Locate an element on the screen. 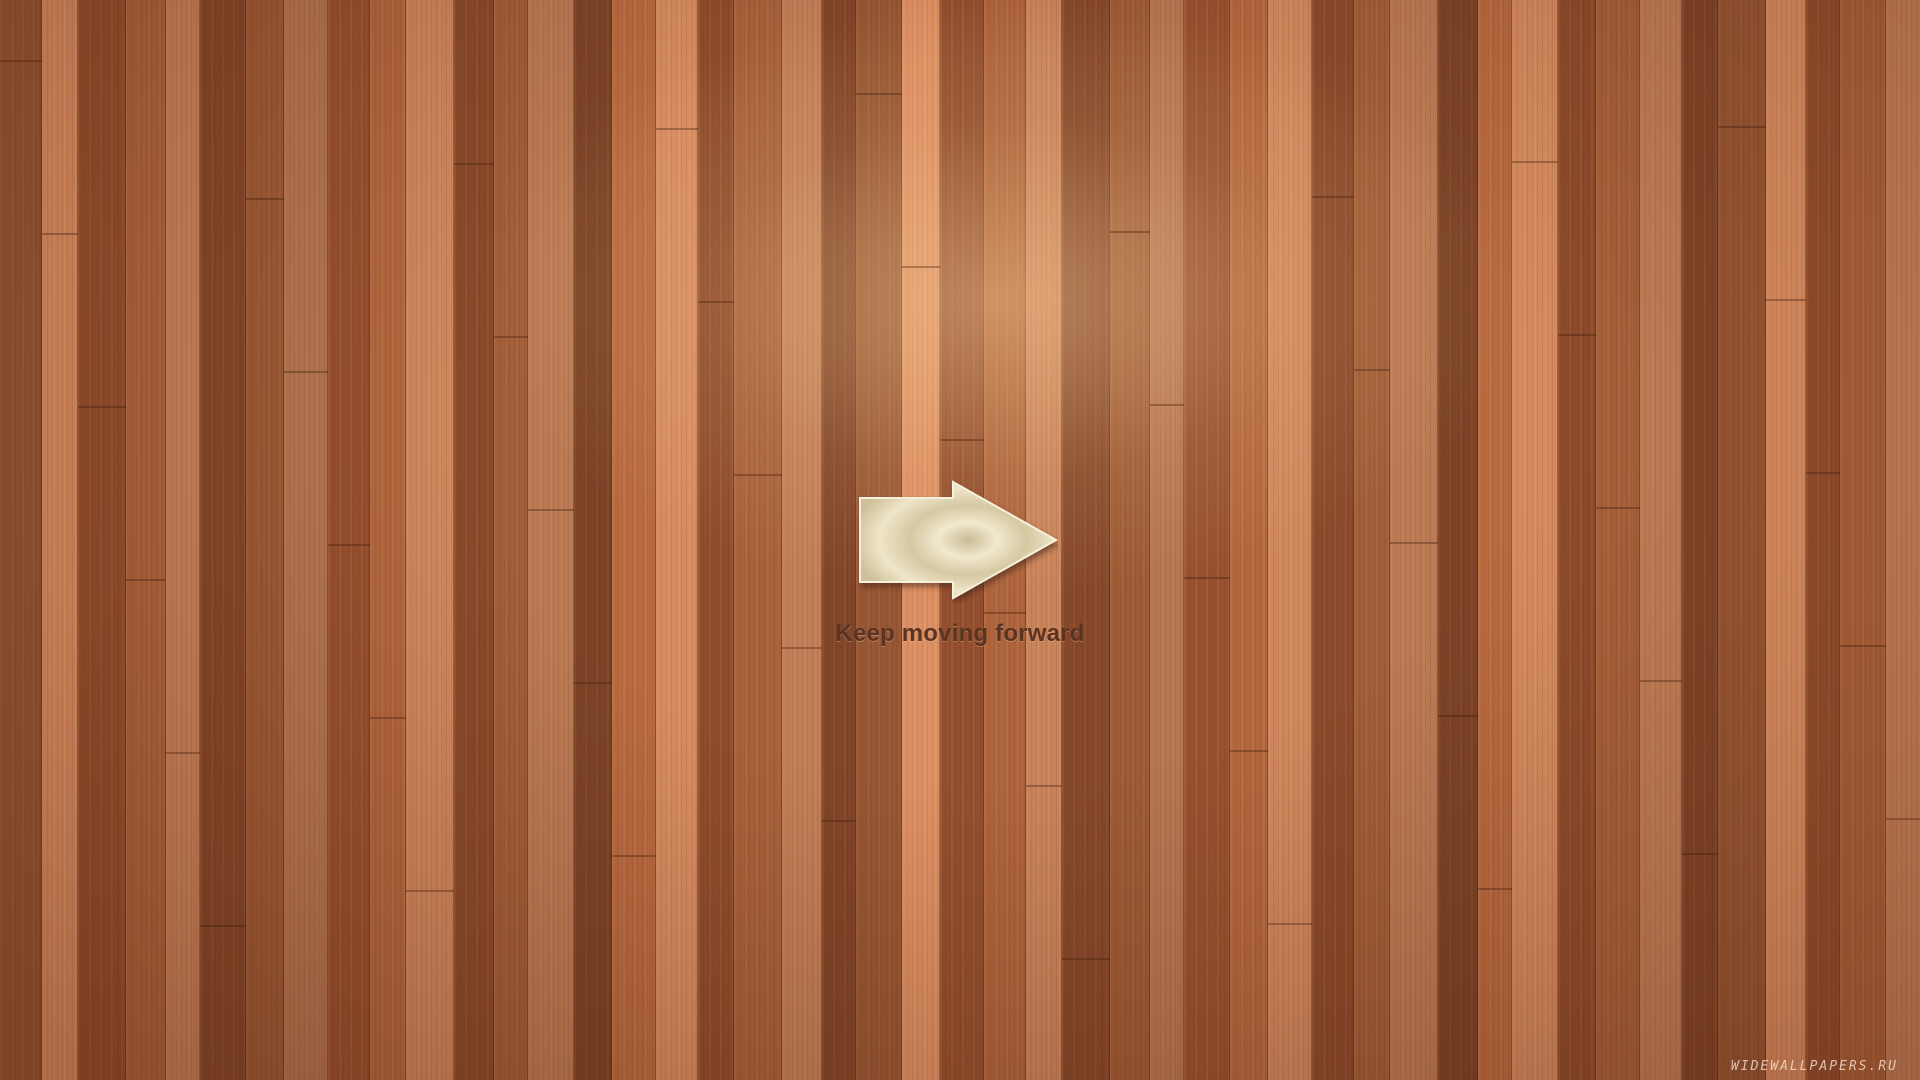  watermark-logo: WIDEWALLPAPERS.RU is located at coordinates (1814, 1066).